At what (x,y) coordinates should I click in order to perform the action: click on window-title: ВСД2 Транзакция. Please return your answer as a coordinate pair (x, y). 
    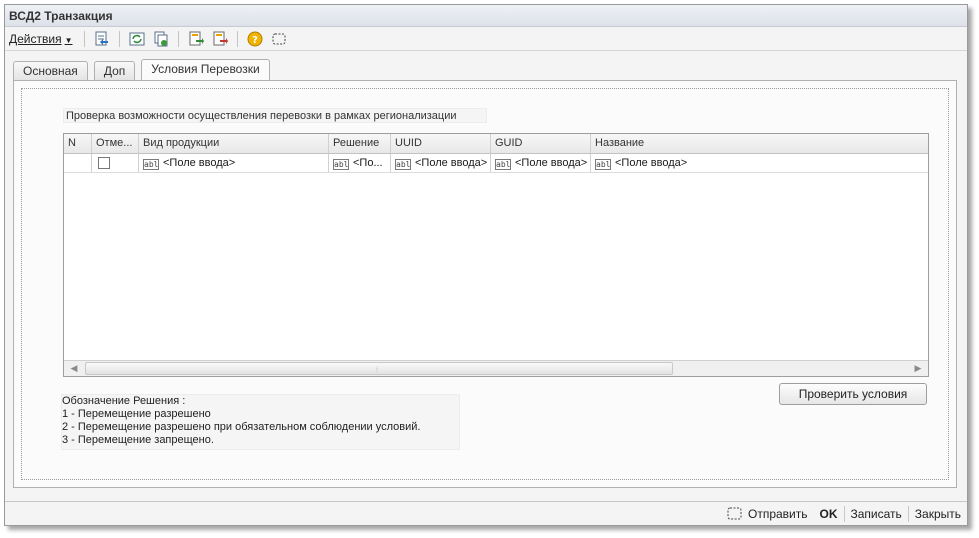
    Looking at the image, I should click on (486, 16).